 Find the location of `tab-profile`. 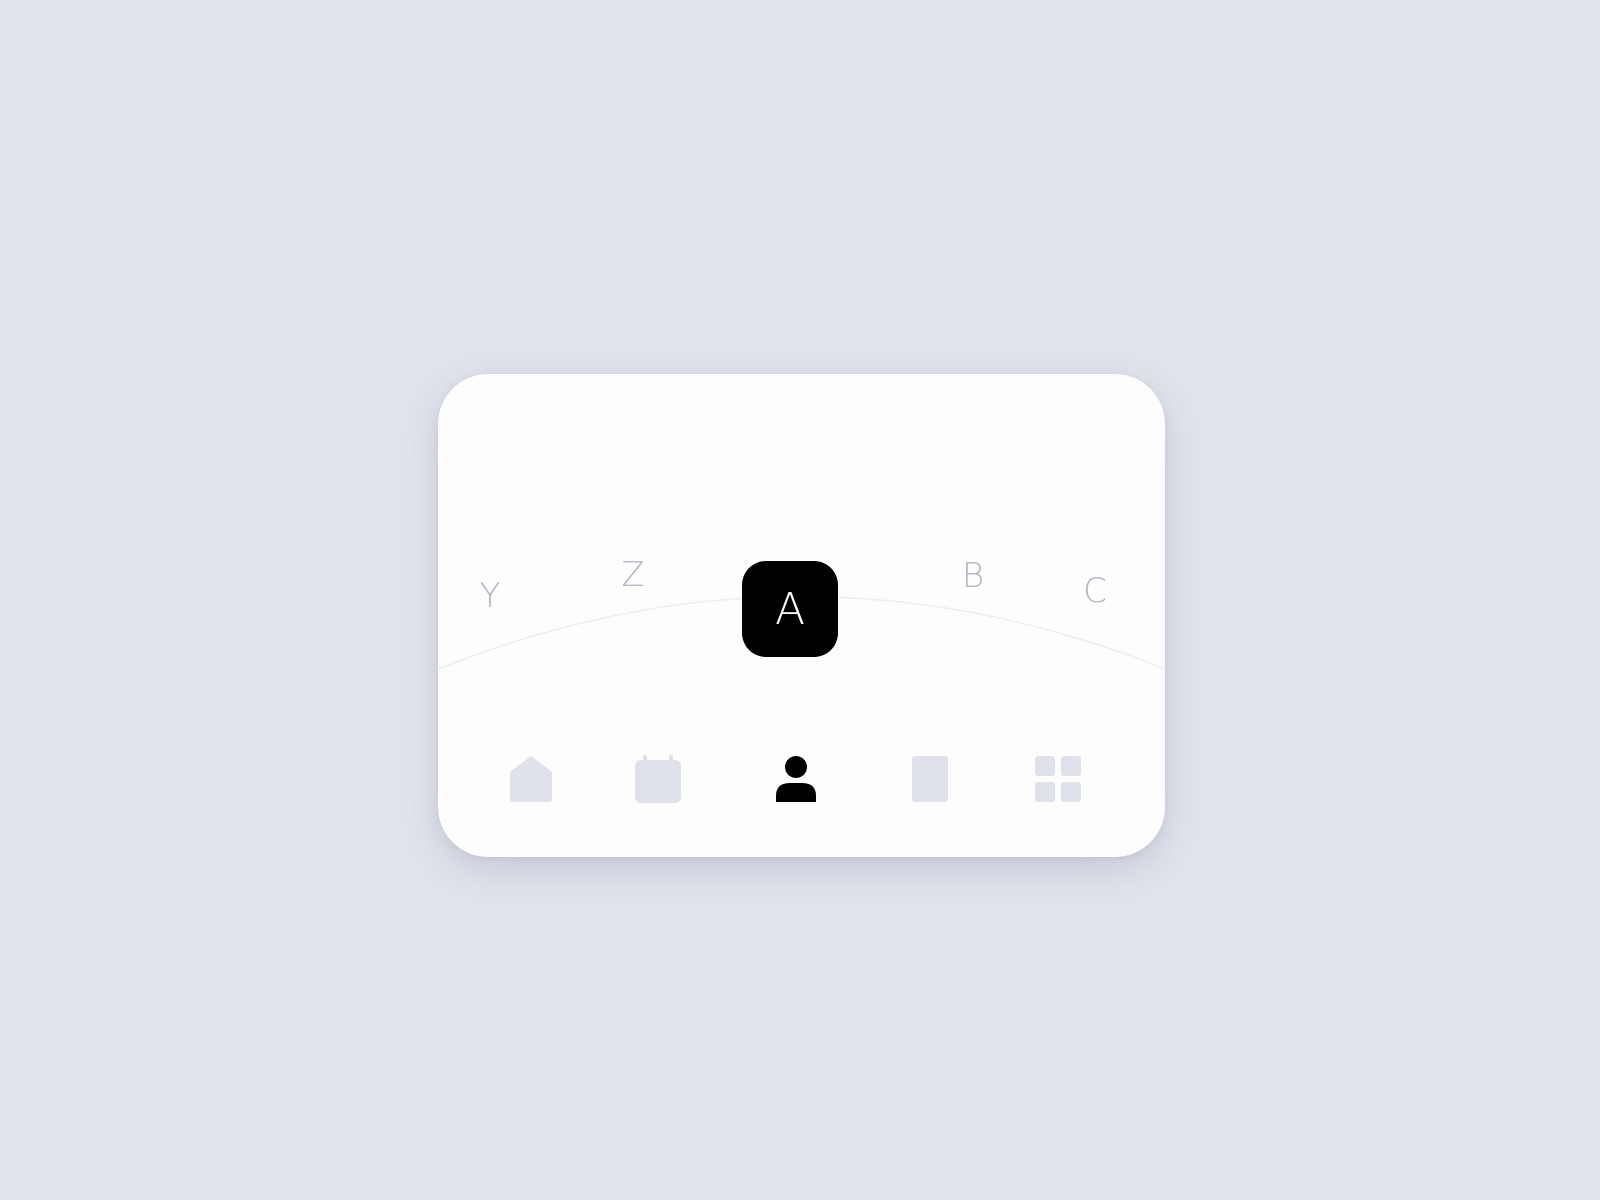

tab-profile is located at coordinates (796, 779).